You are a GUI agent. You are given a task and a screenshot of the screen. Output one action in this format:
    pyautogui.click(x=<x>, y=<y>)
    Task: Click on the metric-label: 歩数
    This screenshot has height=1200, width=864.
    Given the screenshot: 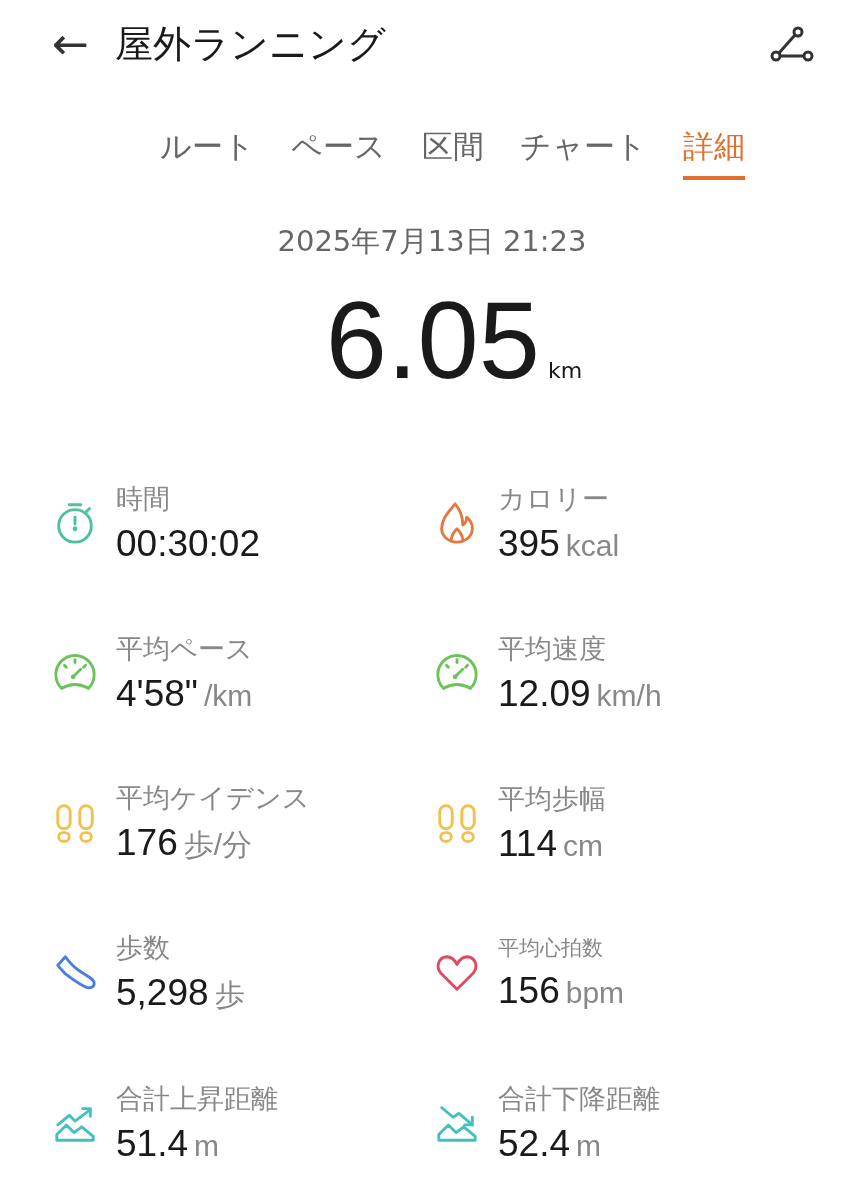 What is the action you would take?
    pyautogui.click(x=143, y=948)
    